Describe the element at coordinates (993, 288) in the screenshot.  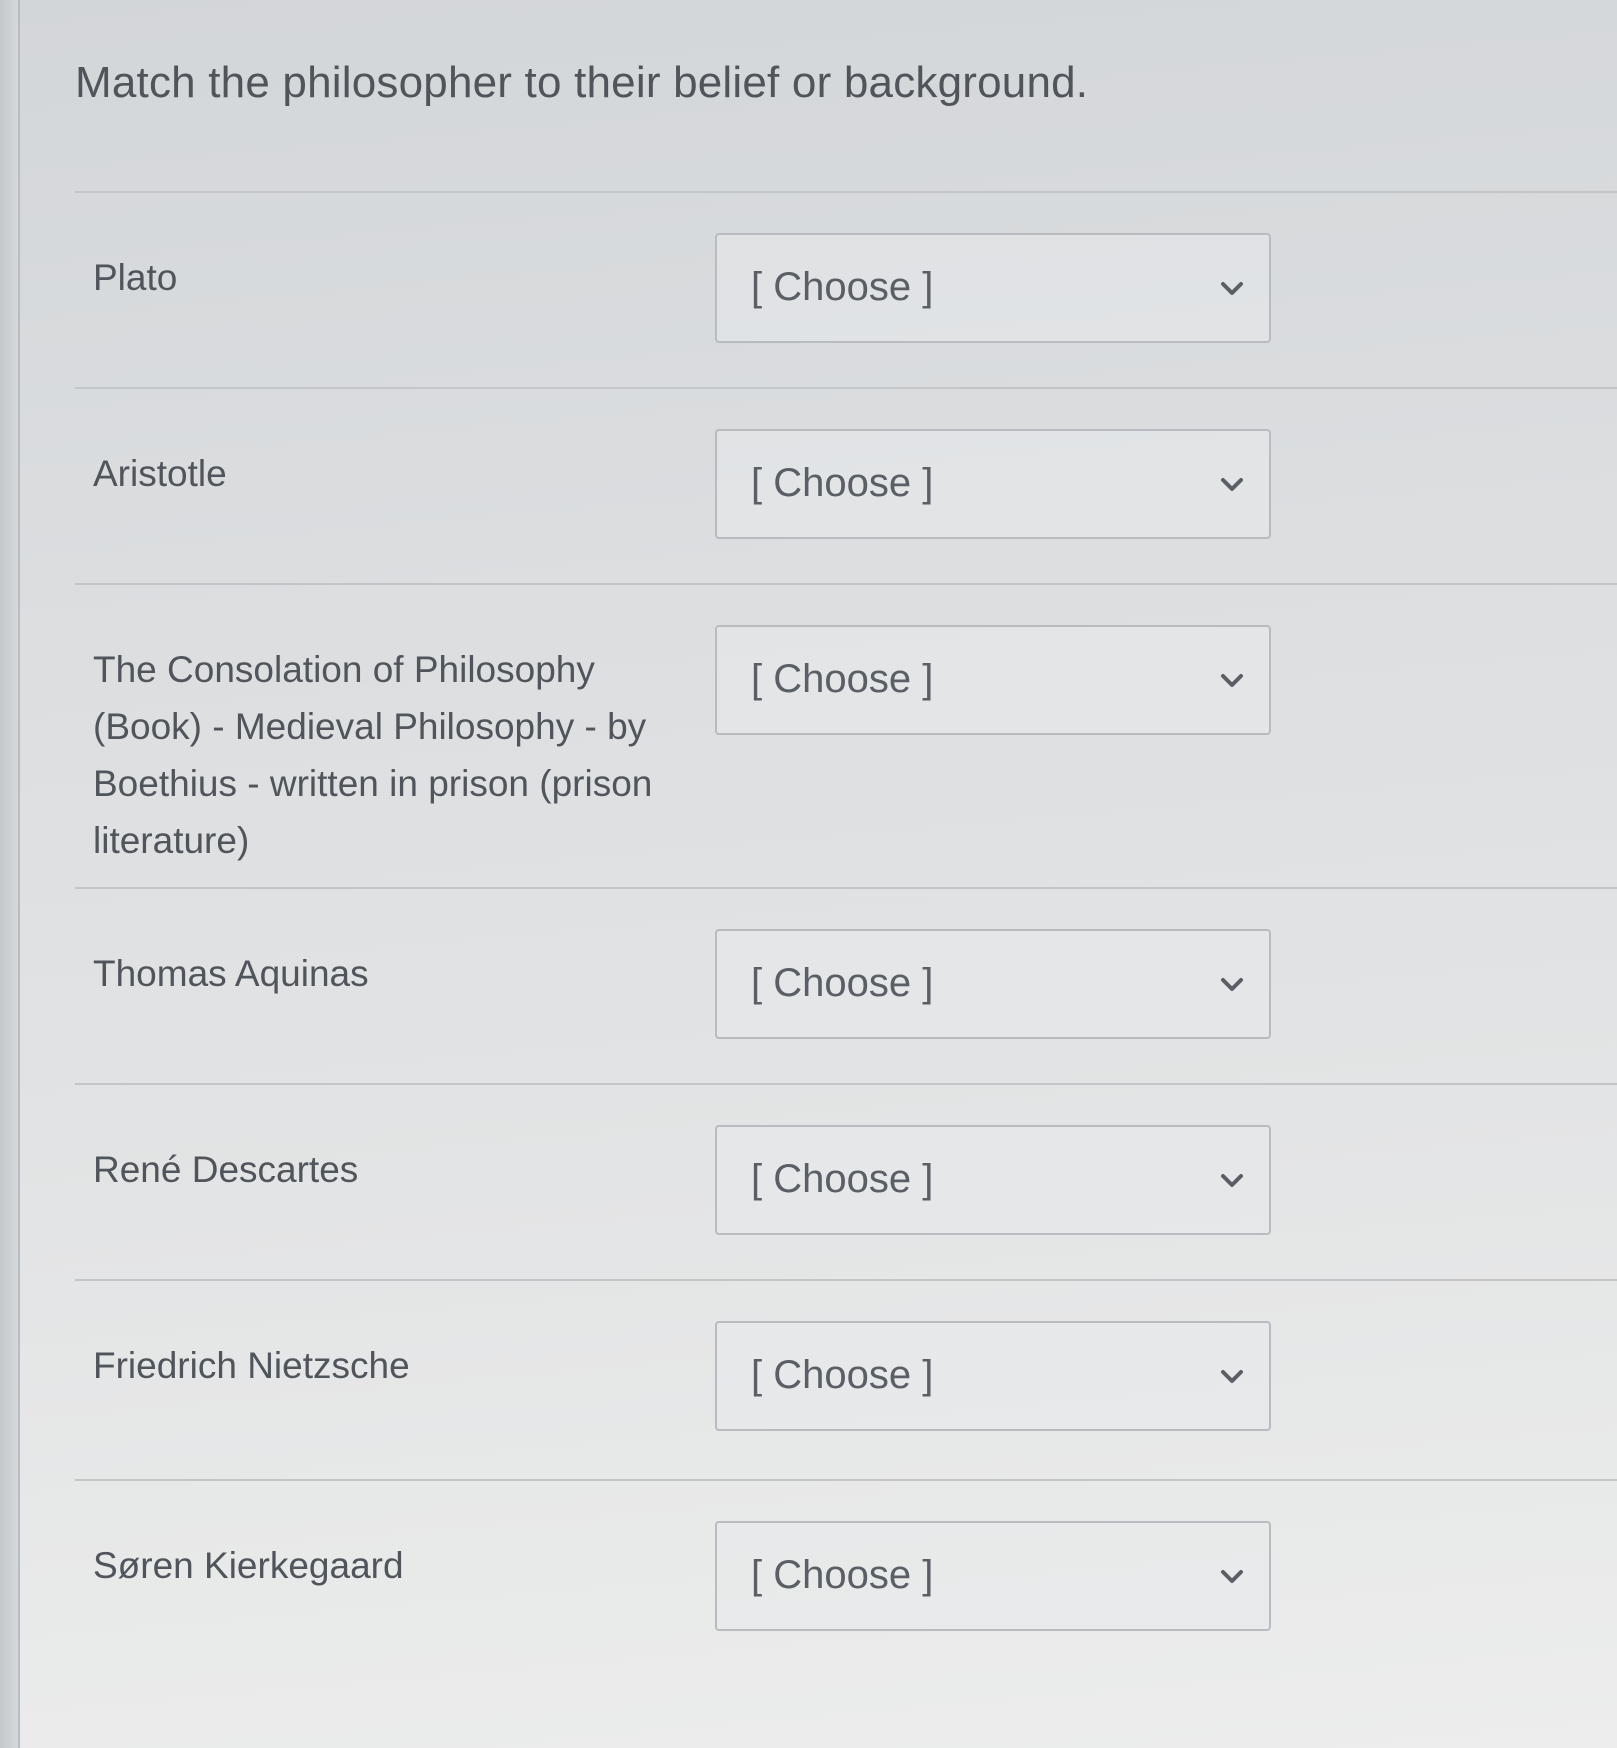
I see `answer-select-plato: [ Choose ]` at that location.